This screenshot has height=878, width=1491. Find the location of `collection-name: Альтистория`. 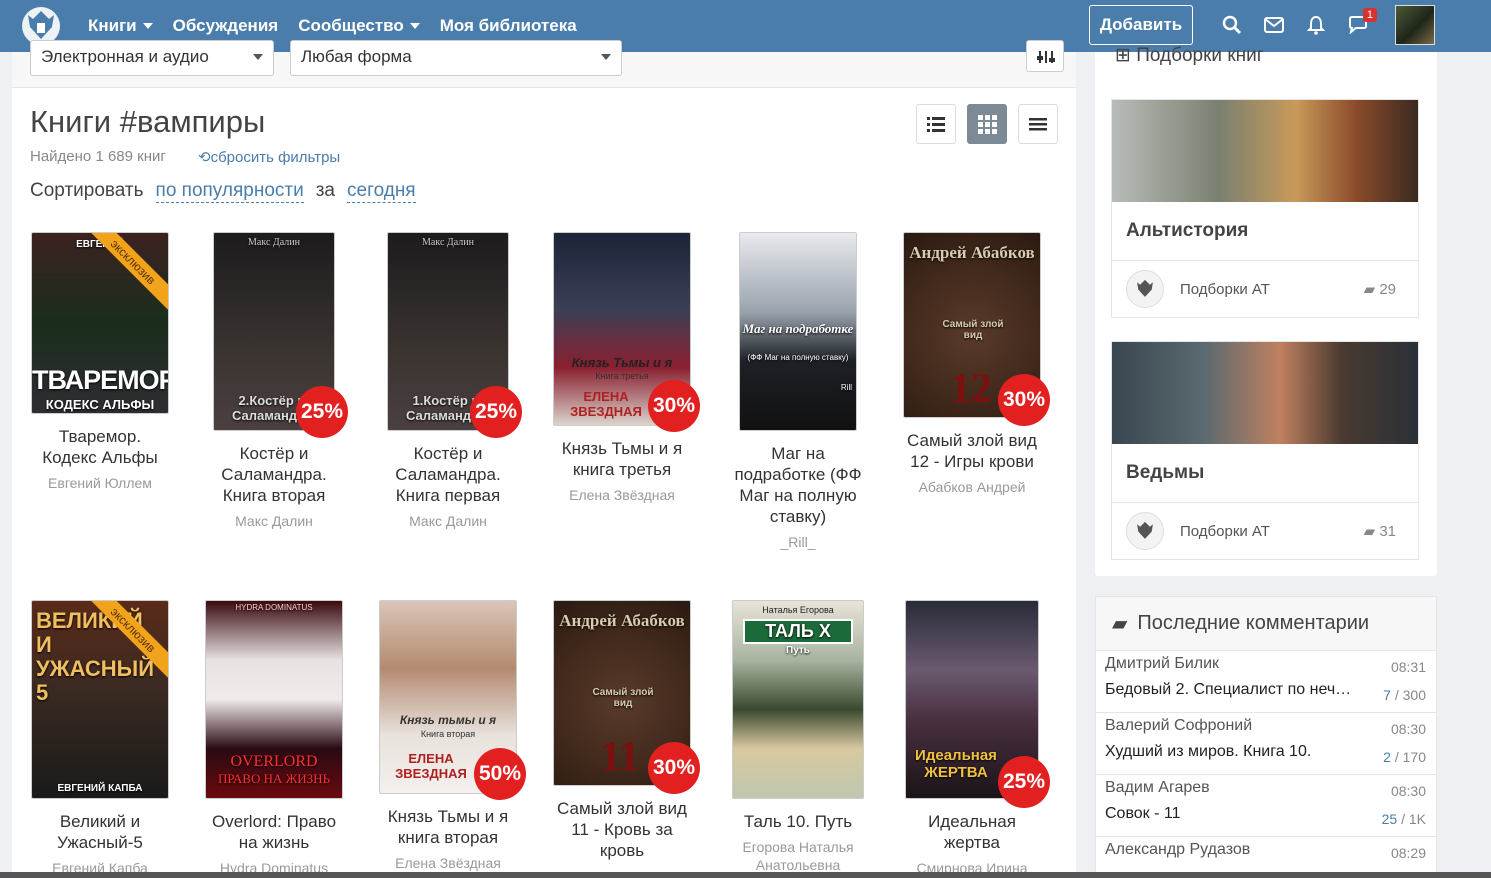

collection-name: Альтистория is located at coordinates (1265, 231).